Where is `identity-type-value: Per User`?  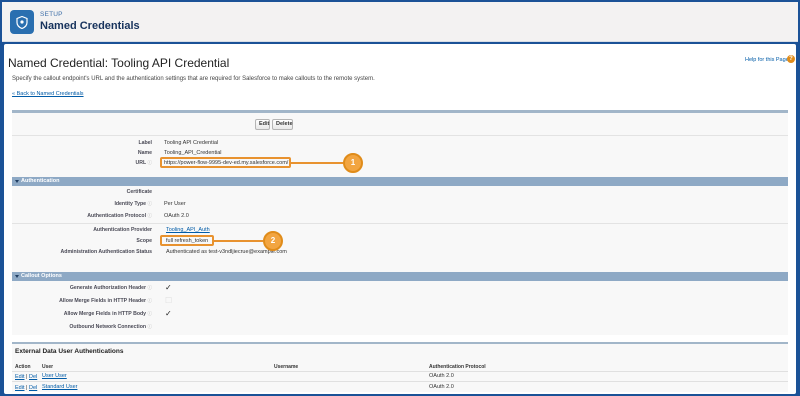 identity-type-value: Per User is located at coordinates (175, 204).